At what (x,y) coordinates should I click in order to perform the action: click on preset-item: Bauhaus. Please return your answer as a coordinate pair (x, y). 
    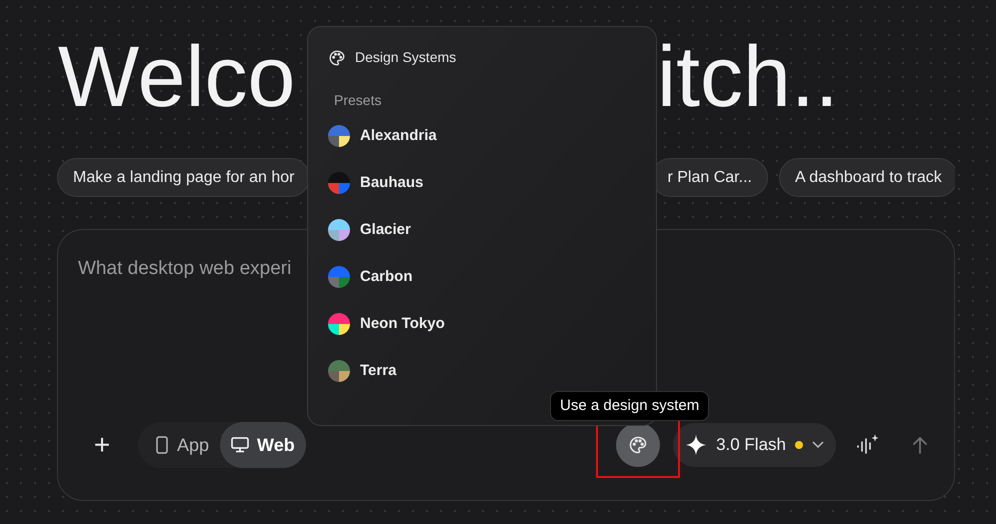
    Looking at the image, I should click on (482, 183).